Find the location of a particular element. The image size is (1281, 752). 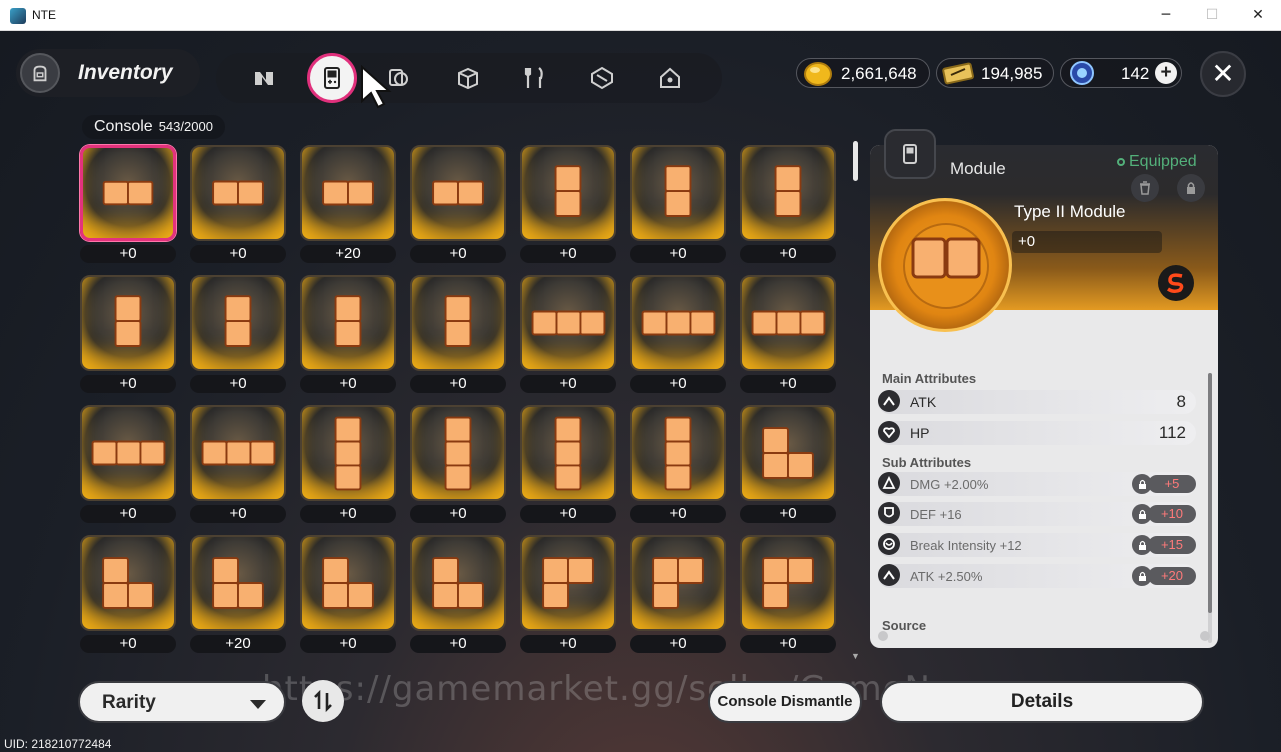

tab-home-icon is located at coordinates (670, 78).